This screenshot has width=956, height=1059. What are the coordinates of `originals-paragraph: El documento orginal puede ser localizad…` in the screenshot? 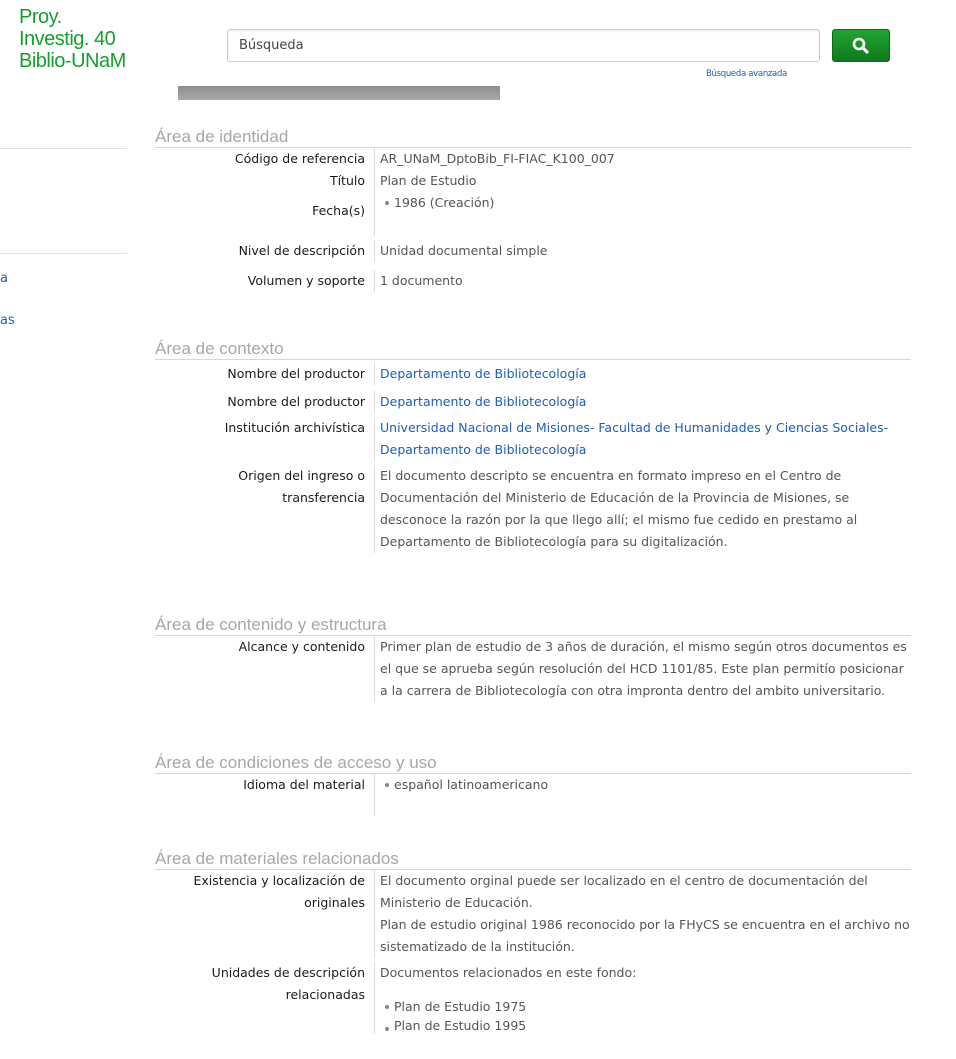 It's located at (624, 891).